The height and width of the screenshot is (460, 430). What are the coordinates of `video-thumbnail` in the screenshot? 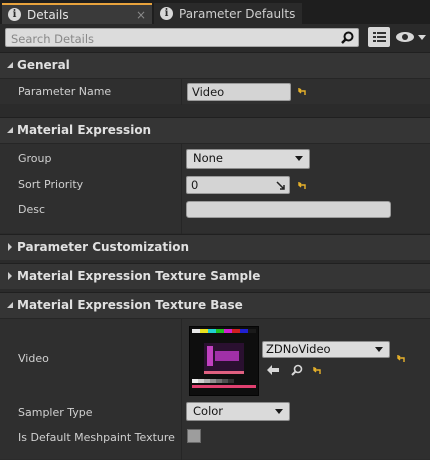 It's located at (224, 361).